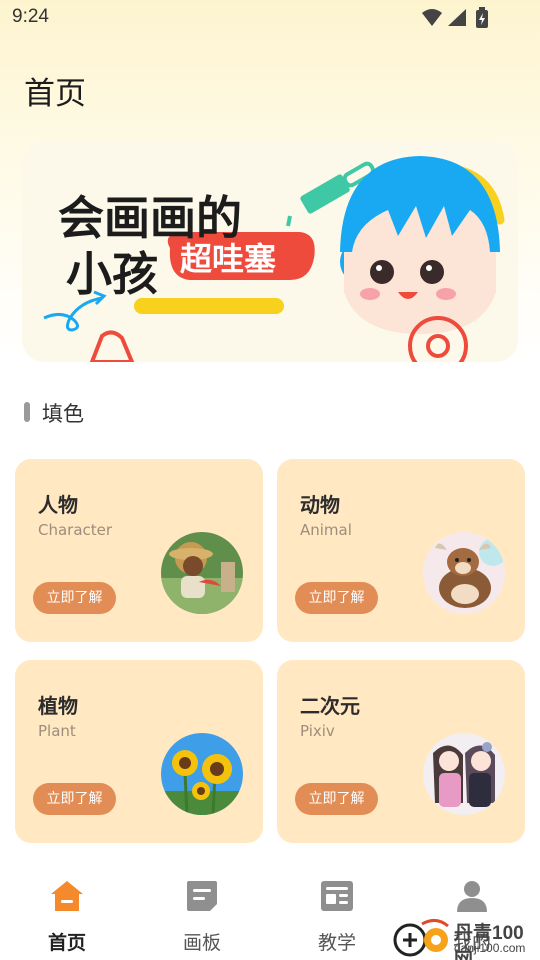 The image size is (540, 960). I want to click on tutorial-icon, so click(337, 896).